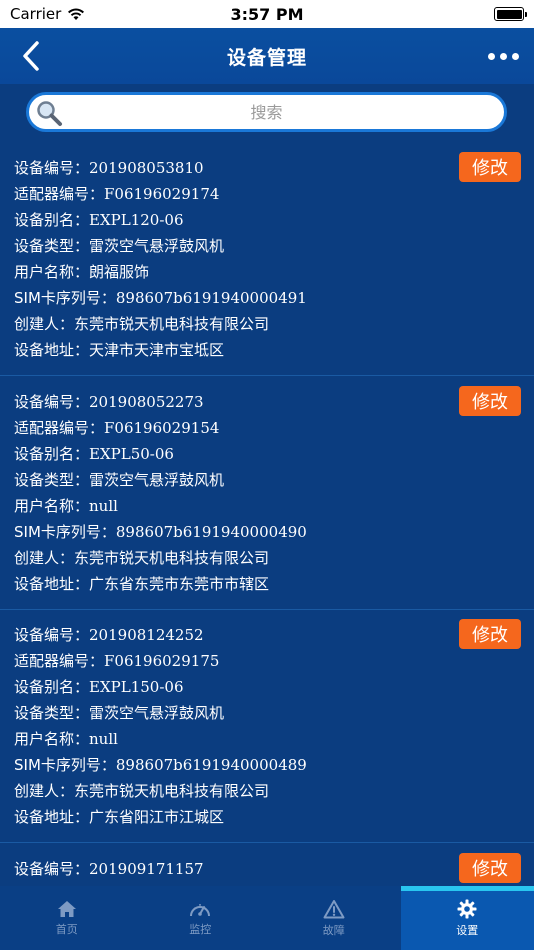  I want to click on adapter-no-value: F06196029174, so click(162, 194).